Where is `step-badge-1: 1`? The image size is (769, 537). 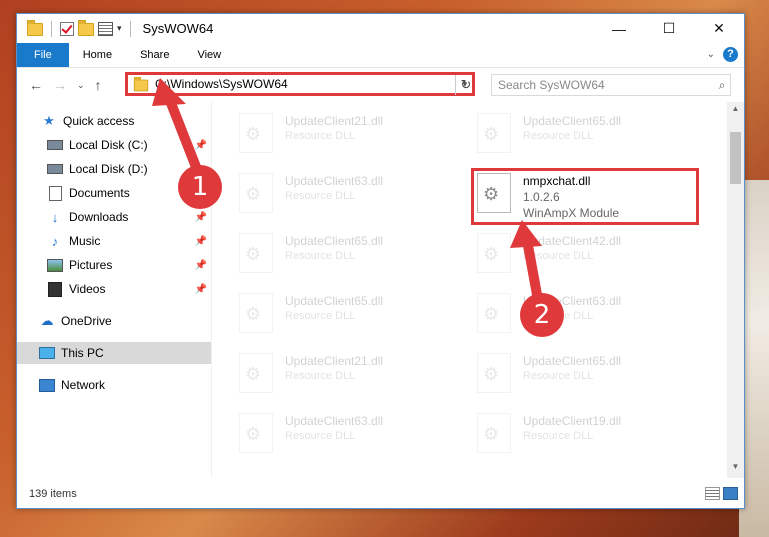
step-badge-1: 1 is located at coordinates (200, 187).